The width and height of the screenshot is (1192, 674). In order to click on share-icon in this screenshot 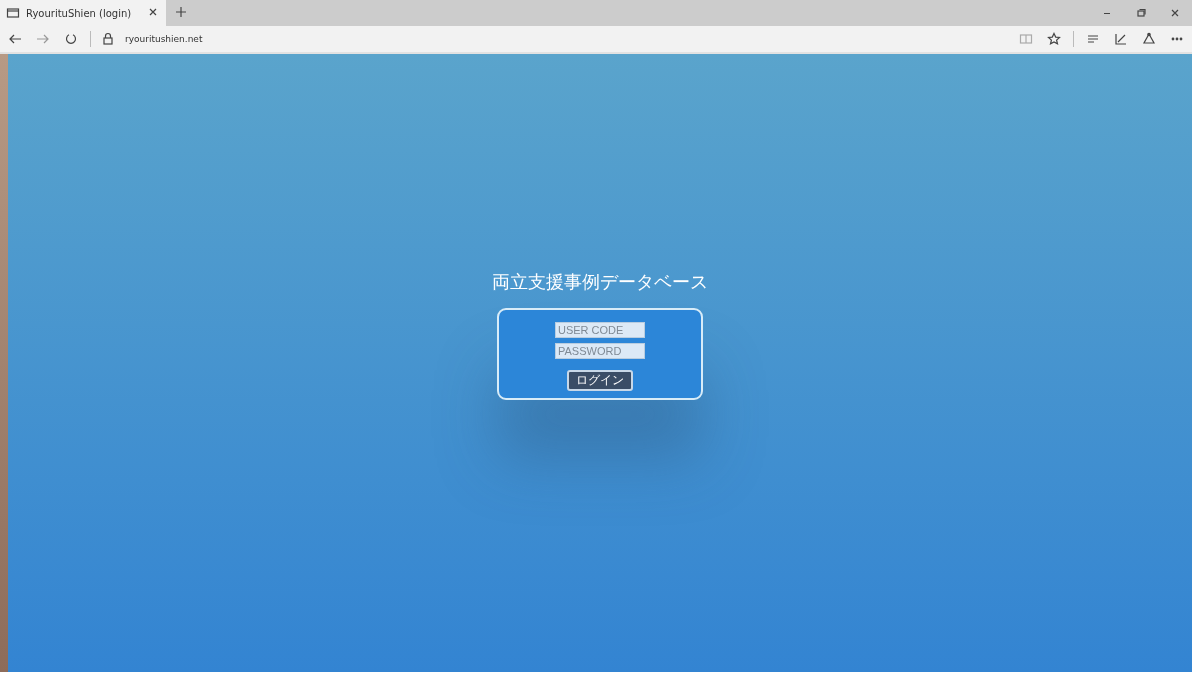, I will do `click(1149, 39)`.